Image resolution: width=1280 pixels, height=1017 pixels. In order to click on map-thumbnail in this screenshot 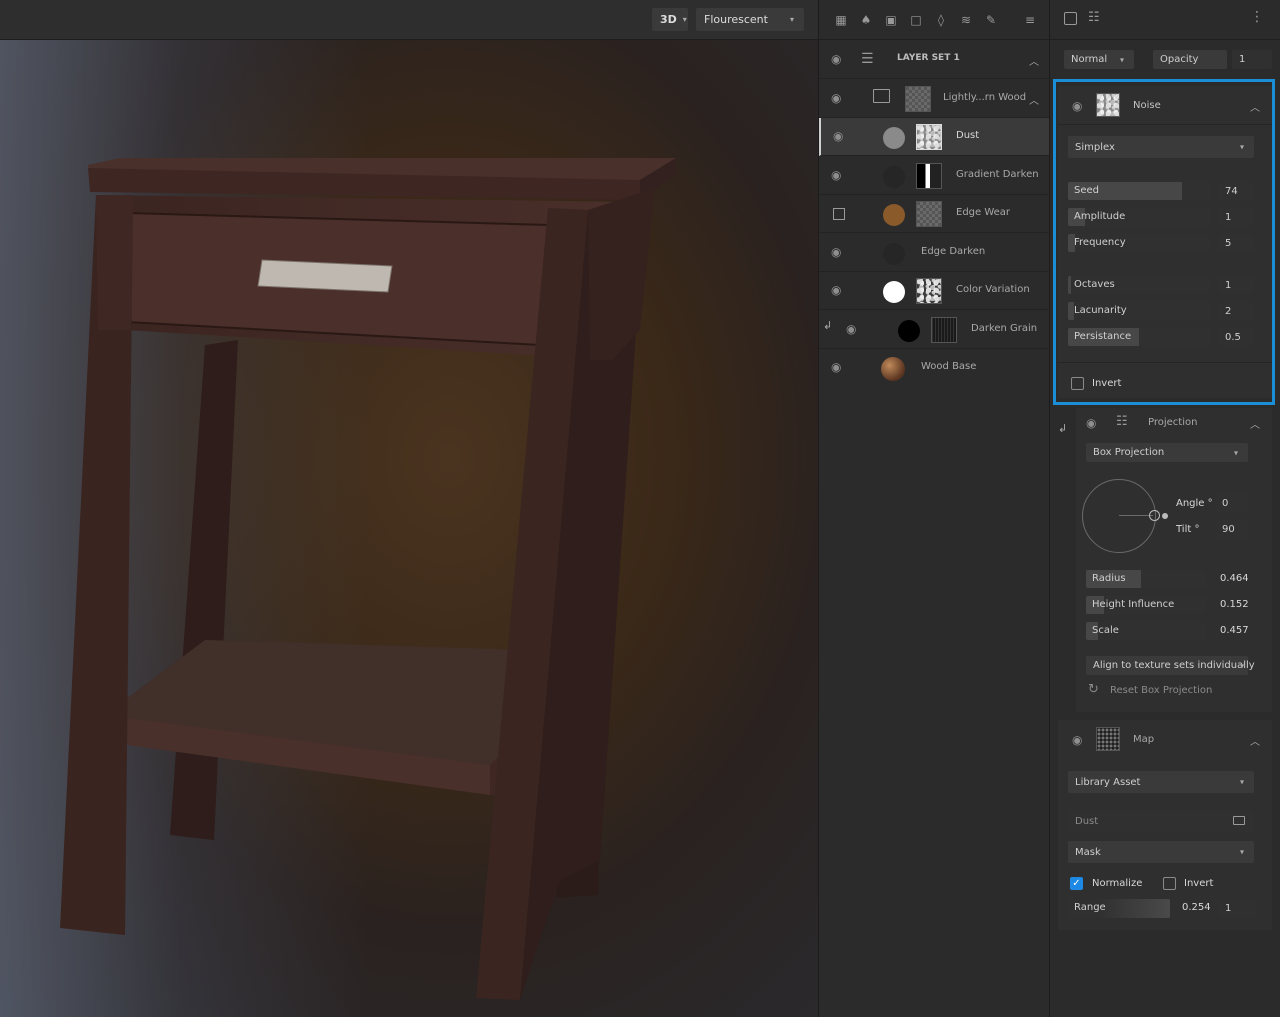, I will do `click(1108, 739)`.